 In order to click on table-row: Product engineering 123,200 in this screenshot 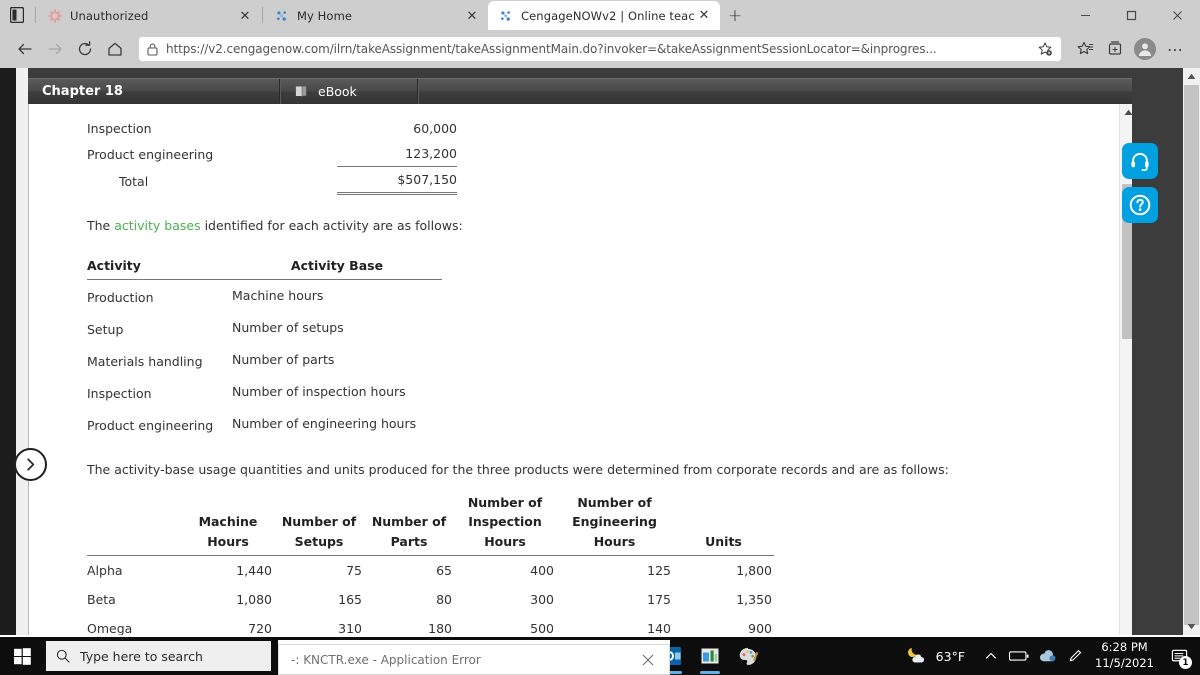, I will do `click(272, 154)`.